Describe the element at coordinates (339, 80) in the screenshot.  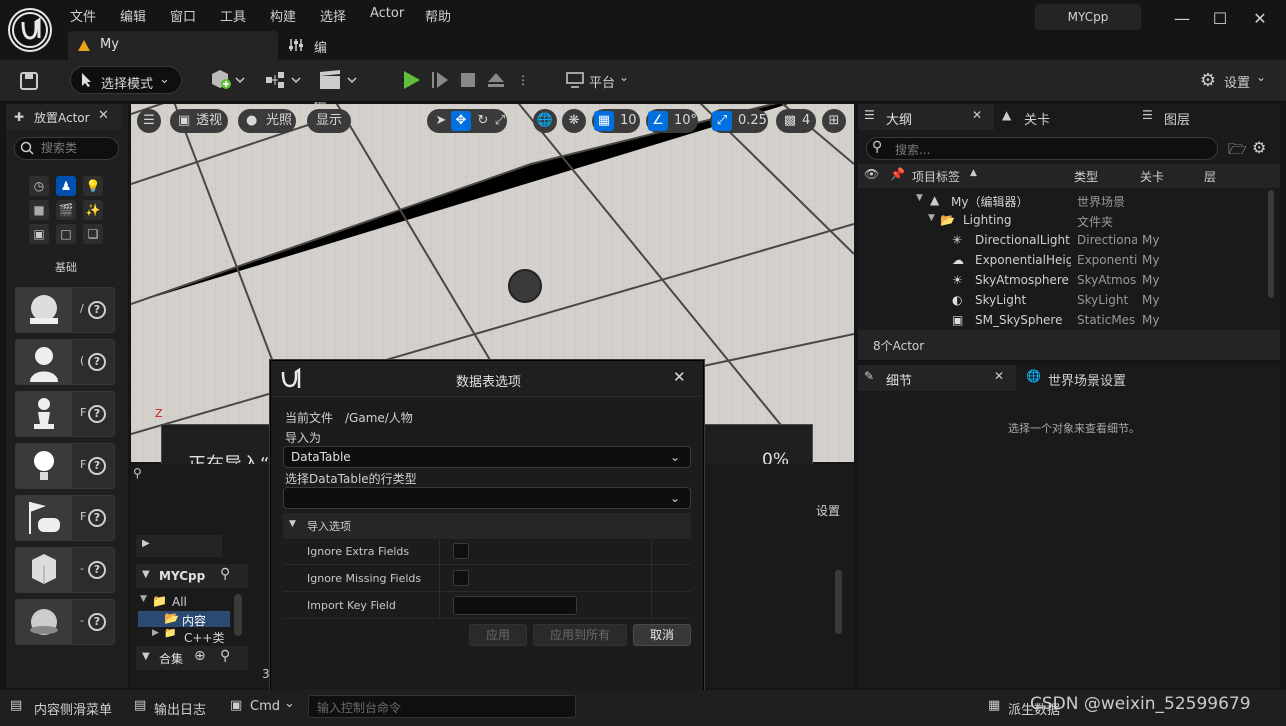
I see `cinematics-button` at that location.